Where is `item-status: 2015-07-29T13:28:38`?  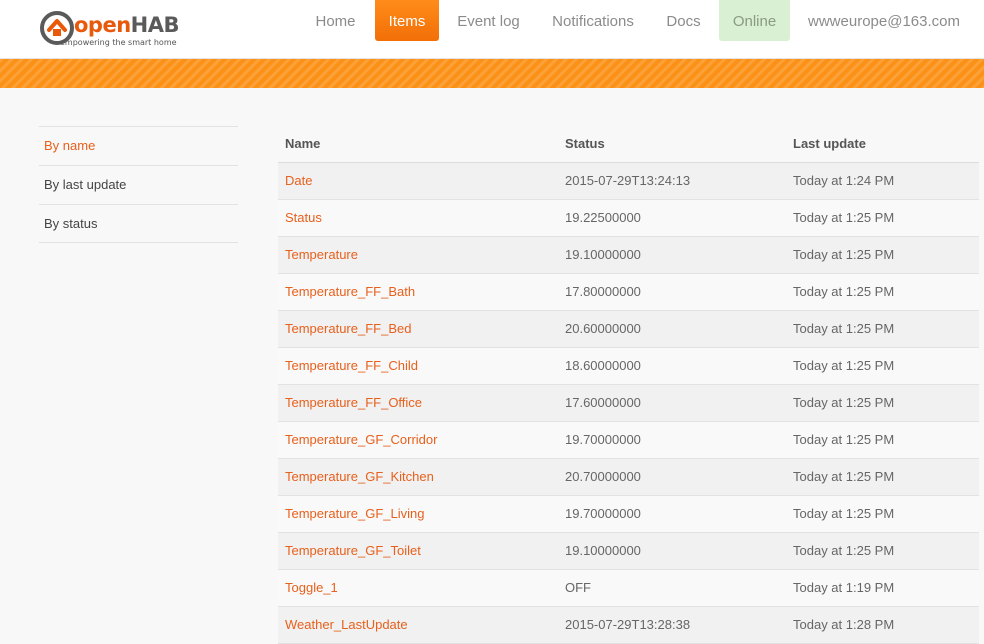 item-status: 2015-07-29T13:28:38 is located at coordinates (628, 624).